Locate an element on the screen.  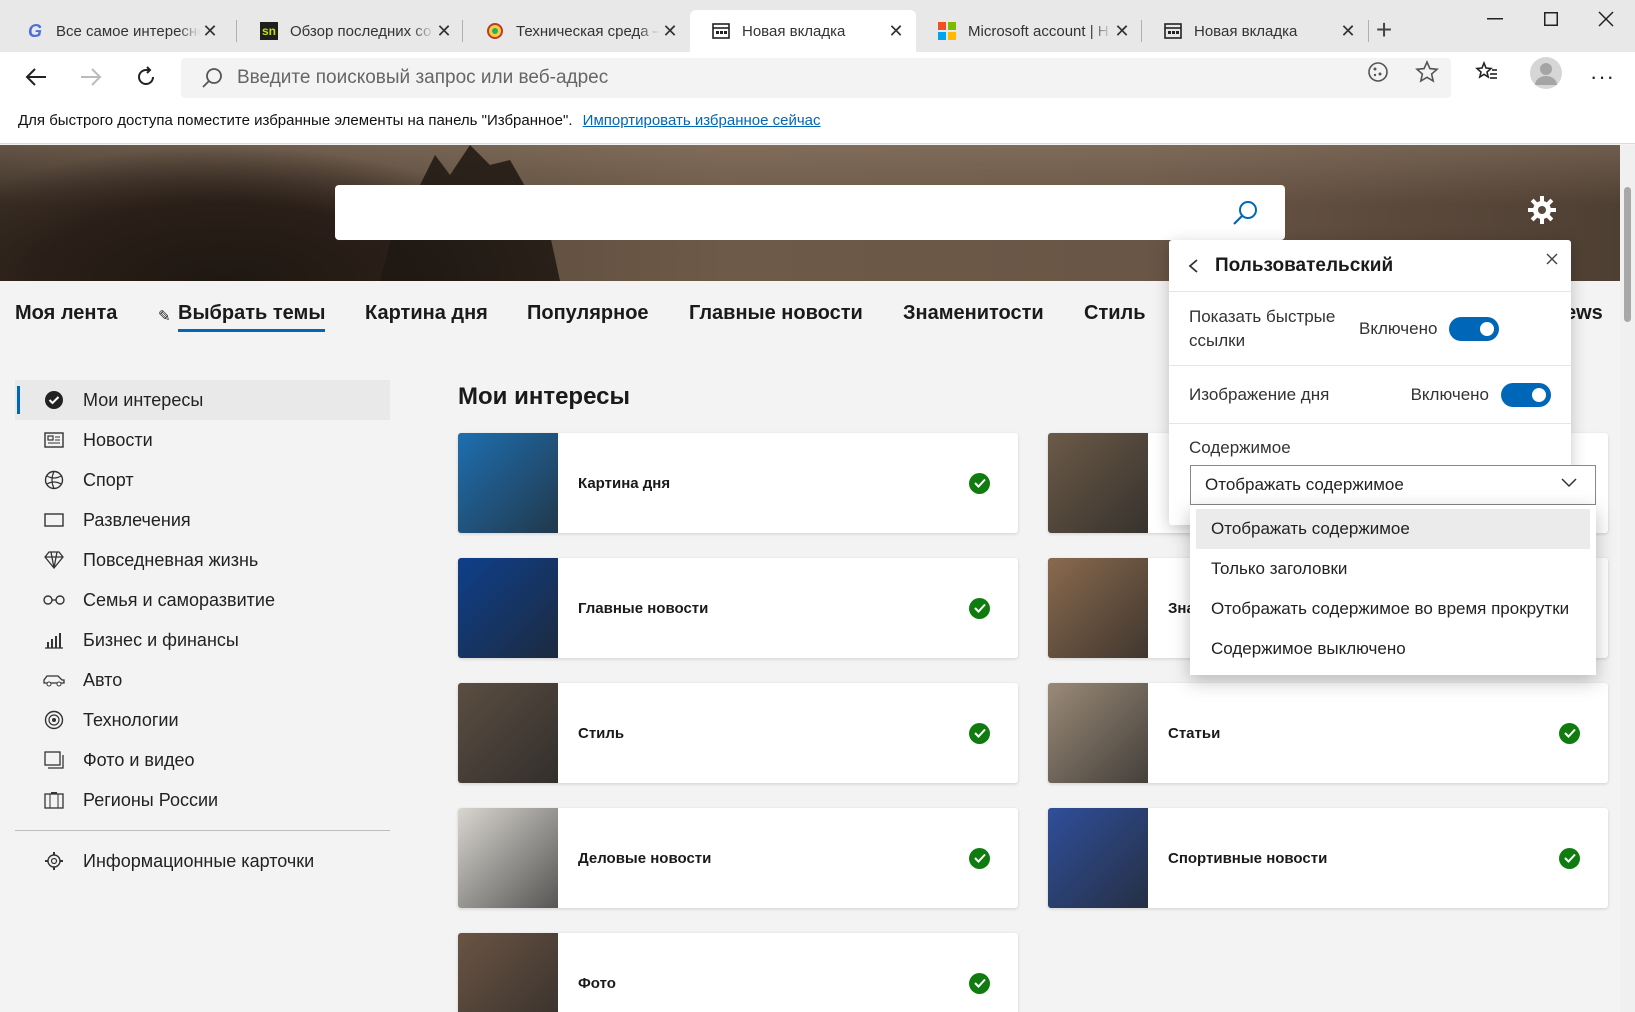
interest-card: Стиль is located at coordinates (738, 733).